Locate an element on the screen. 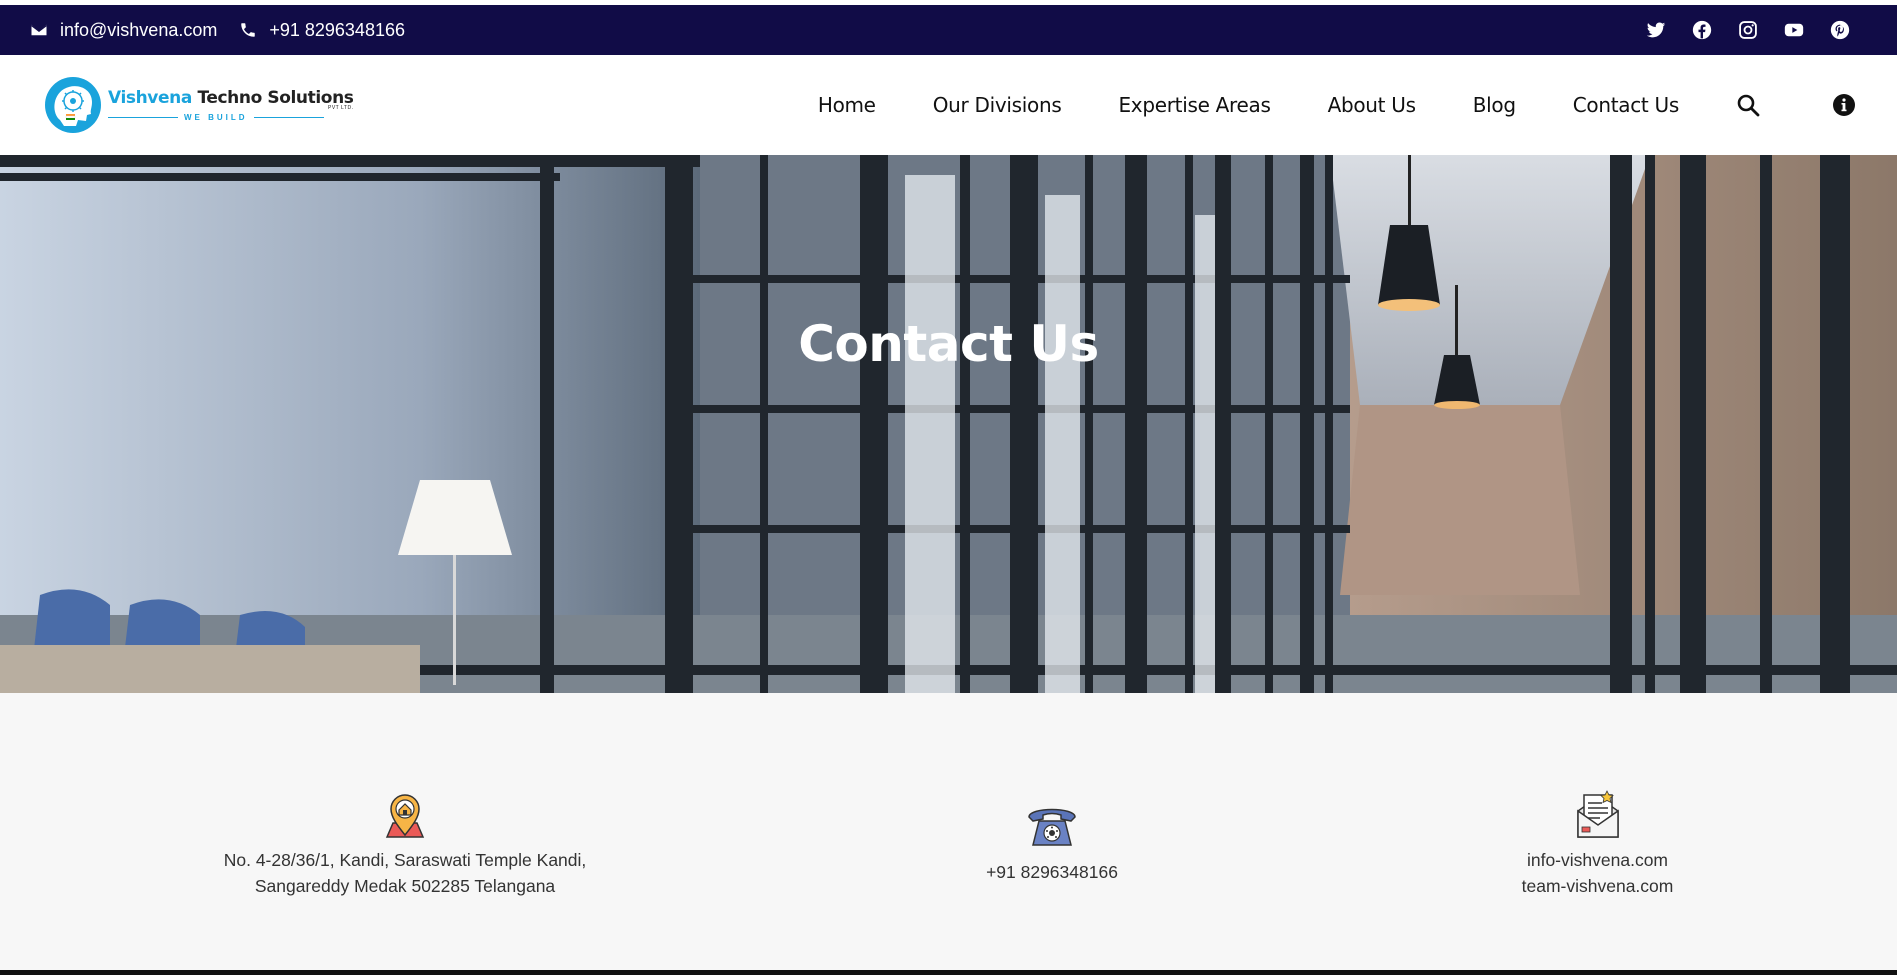  top-phone: +91 8296348166 is located at coordinates (322, 30).